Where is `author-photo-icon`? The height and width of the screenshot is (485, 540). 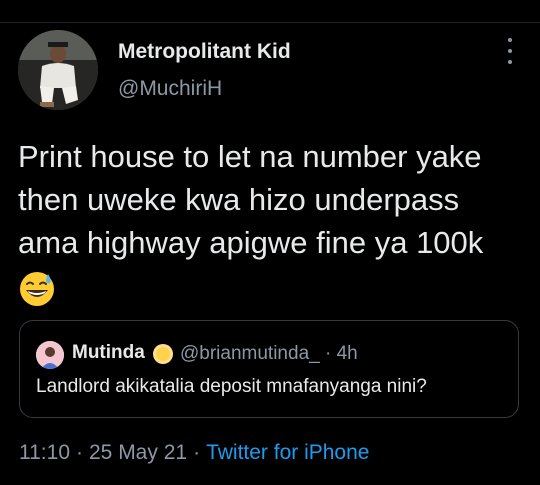
author-photo-icon is located at coordinates (58, 70).